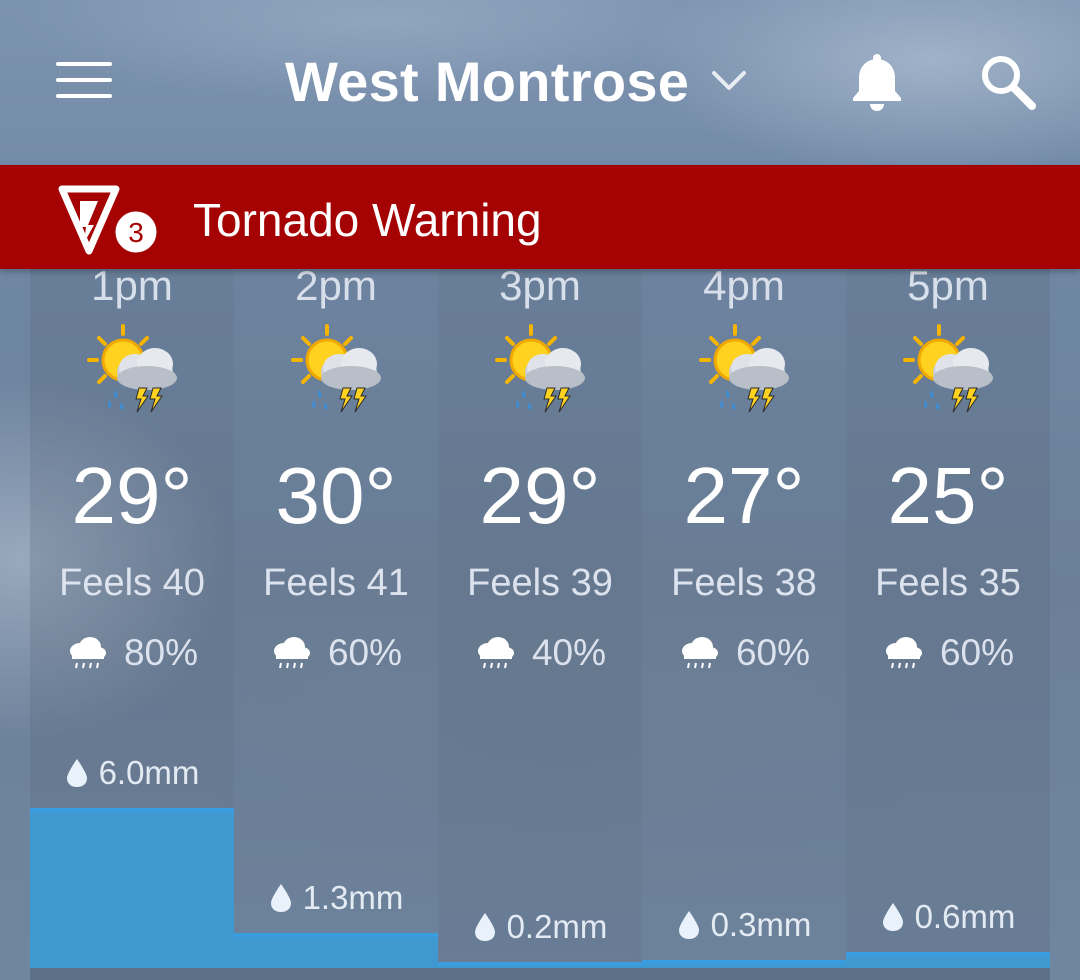 This screenshot has height=980, width=1080. I want to click on hour-feels-like: Feels 38, so click(744, 583).